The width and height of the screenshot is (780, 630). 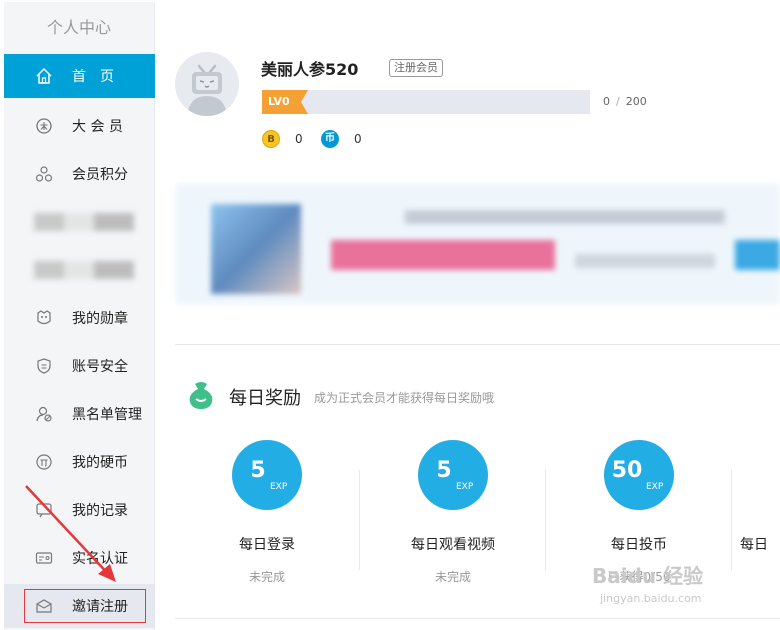 What do you see at coordinates (100, 607) in the screenshot?
I see `sidebar-item-label: 邀请注册` at bounding box center [100, 607].